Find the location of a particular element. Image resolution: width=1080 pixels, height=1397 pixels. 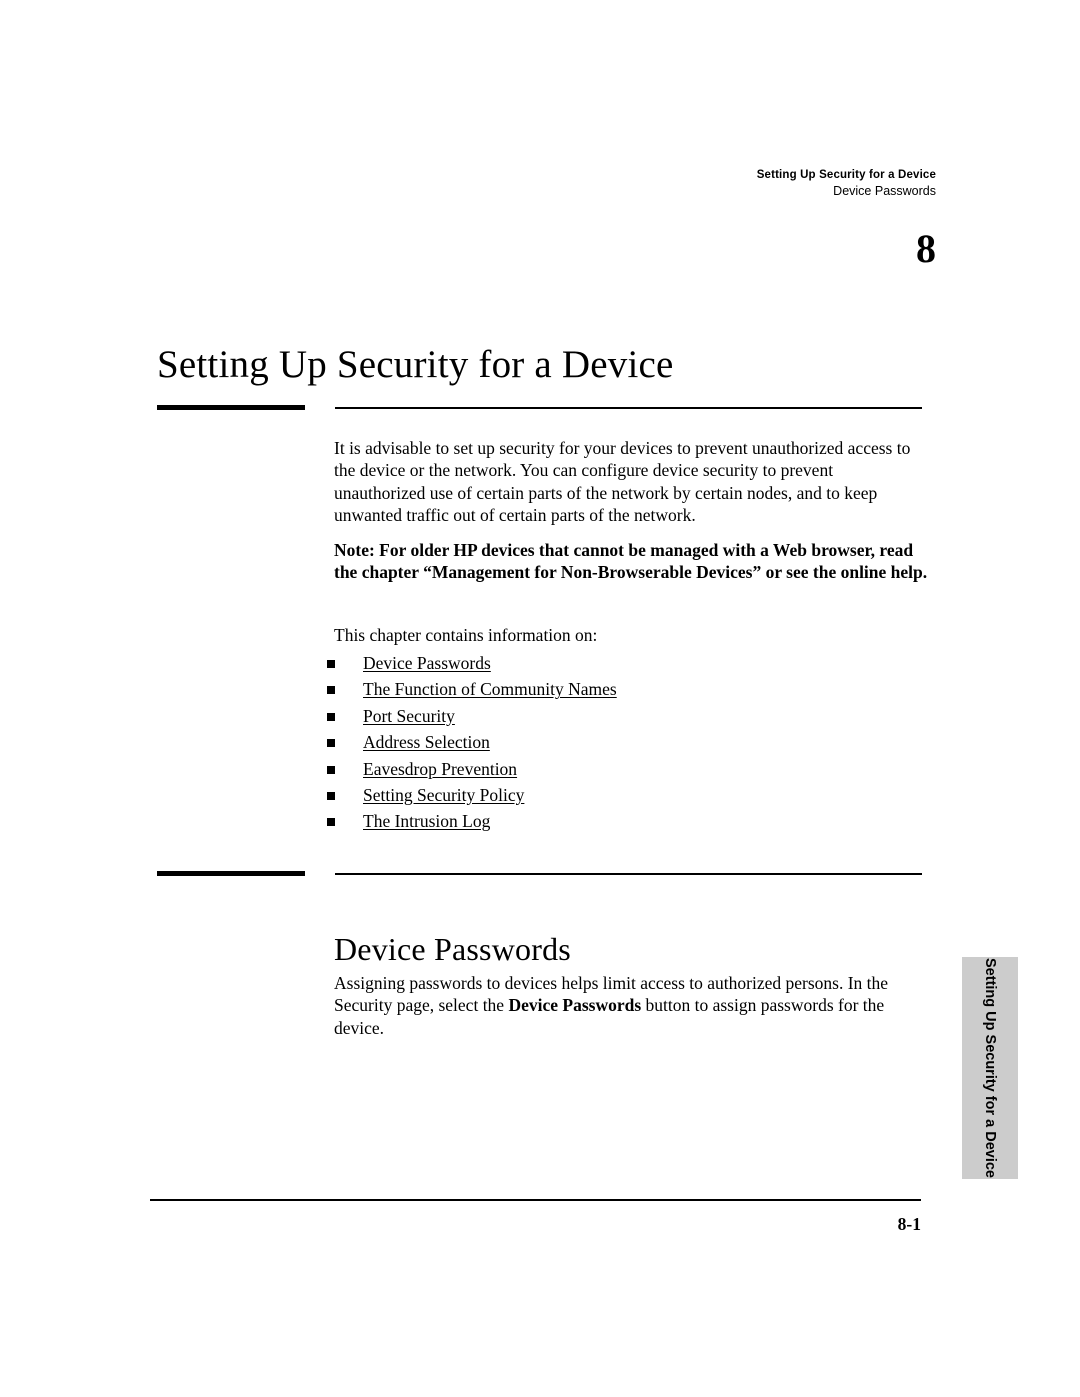

link-port-security: Port Security is located at coordinates (409, 716).